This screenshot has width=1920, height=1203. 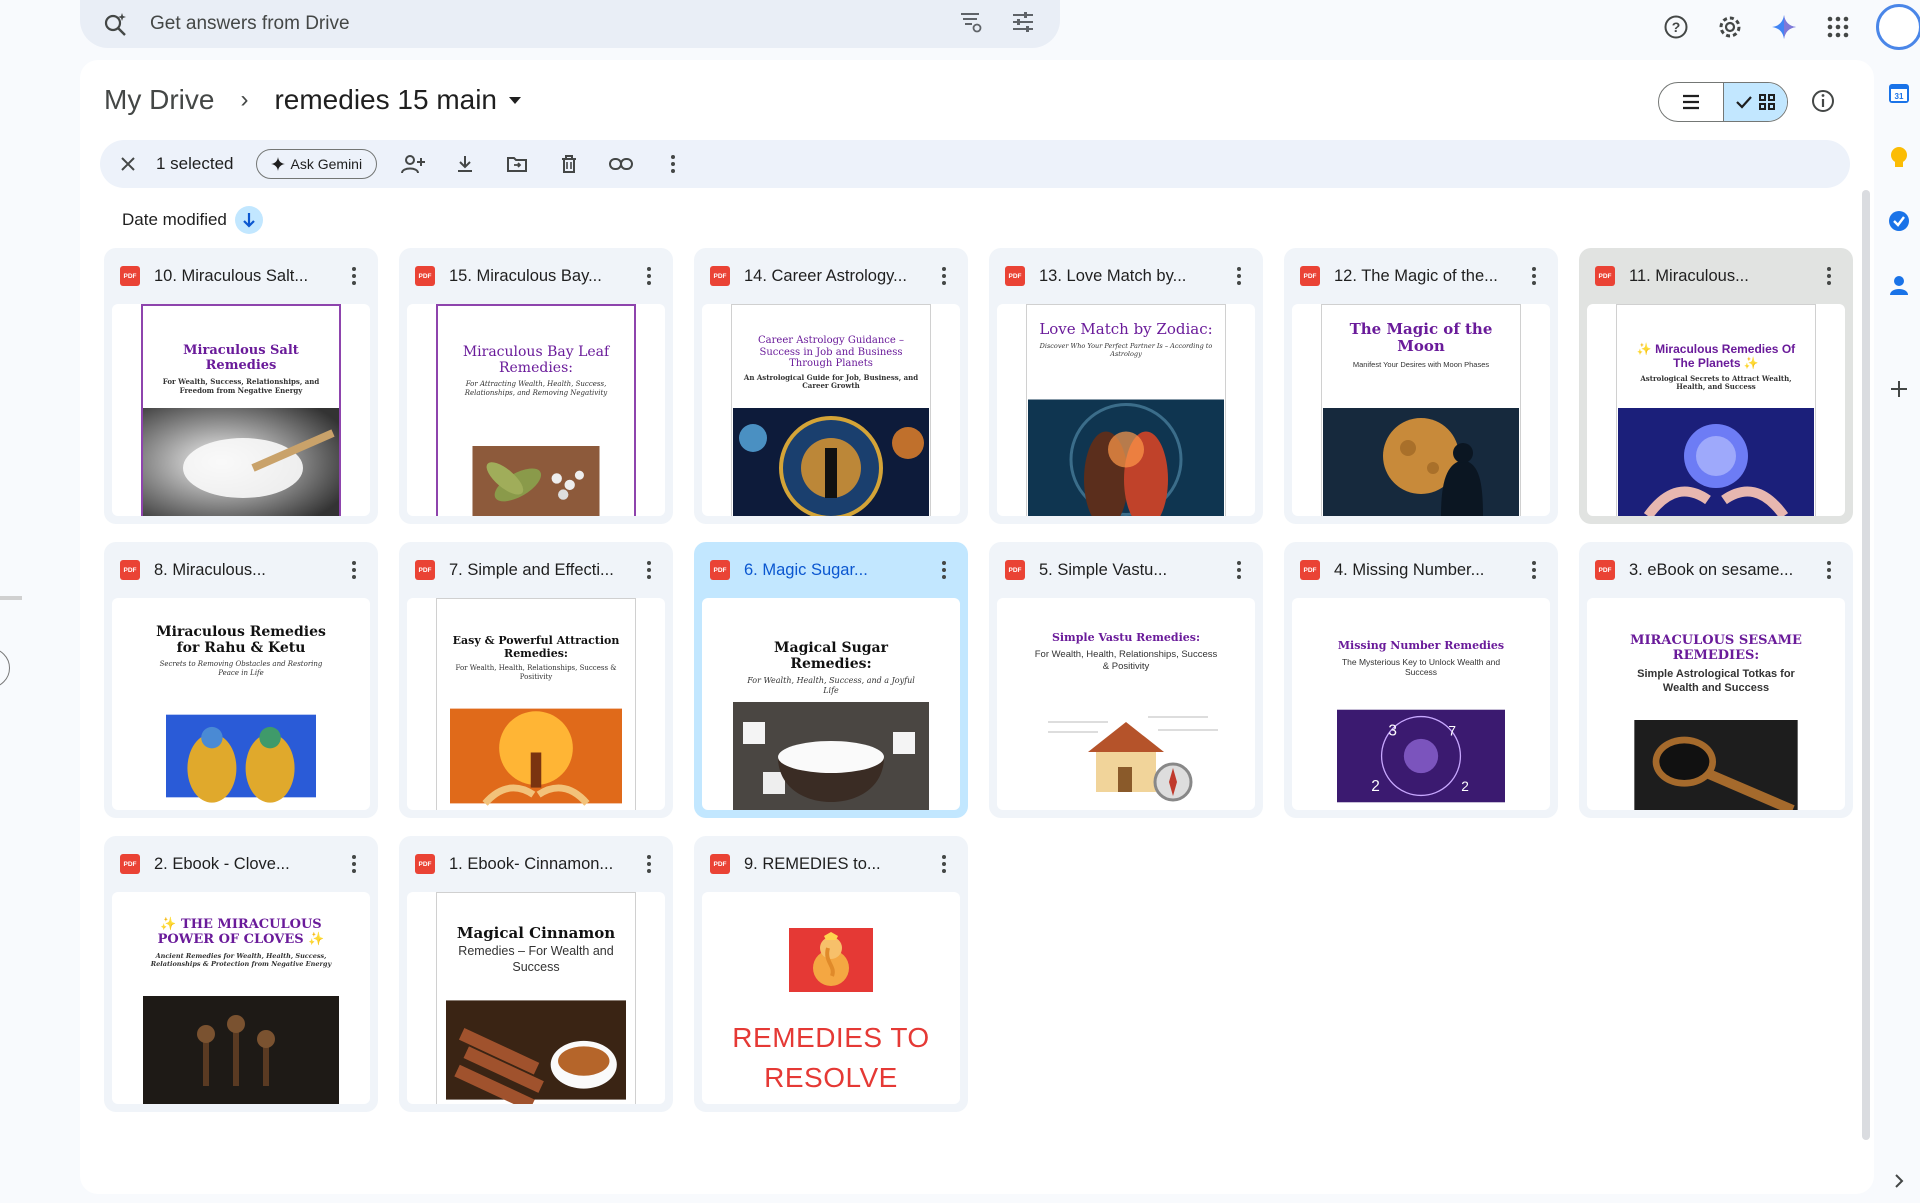 What do you see at coordinates (1900, 1182) in the screenshot?
I see `chevron-right-icon` at bounding box center [1900, 1182].